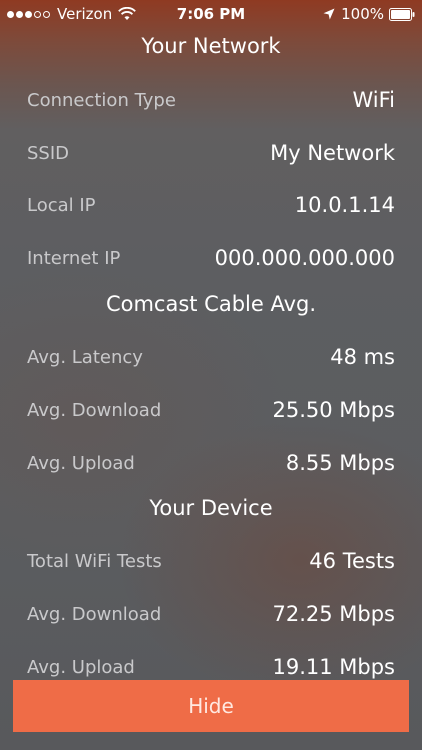 This screenshot has width=422, height=750. I want to click on row-value: 8.55 Mbps, so click(340, 463).